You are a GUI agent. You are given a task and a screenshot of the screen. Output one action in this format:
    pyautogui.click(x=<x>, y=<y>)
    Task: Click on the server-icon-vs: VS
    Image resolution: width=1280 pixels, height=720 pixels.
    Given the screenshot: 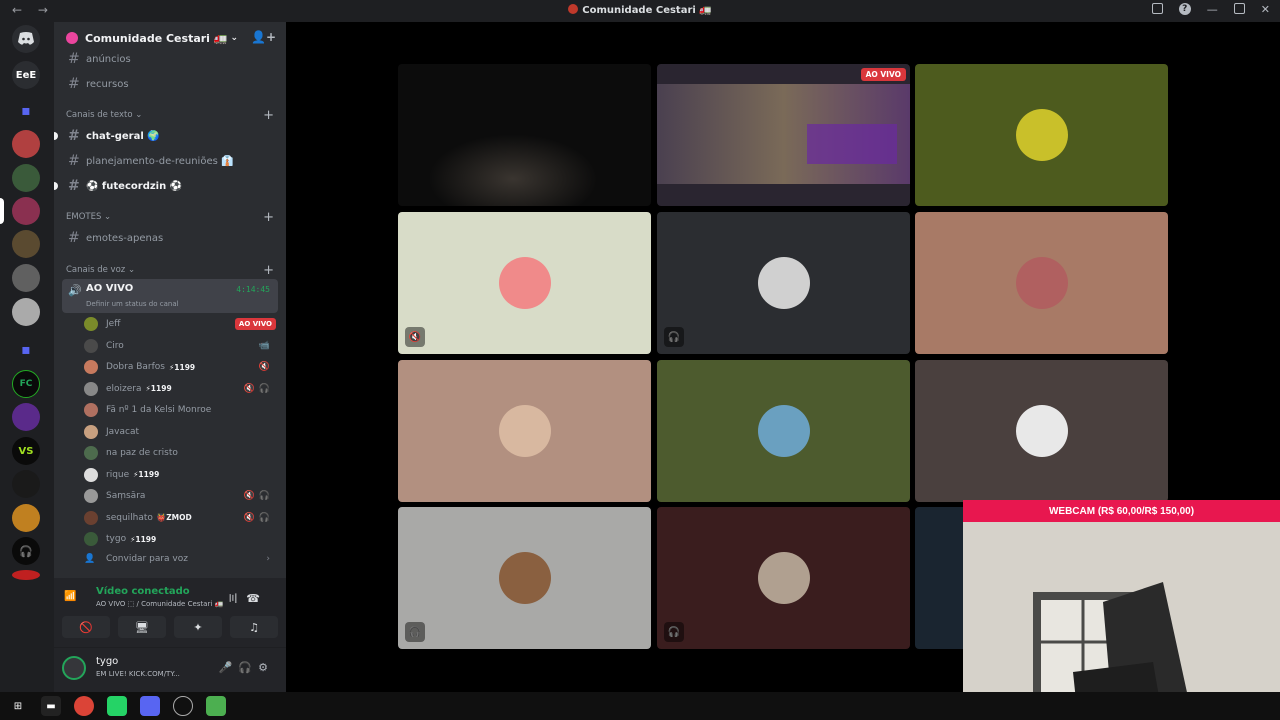 What is the action you would take?
    pyautogui.click(x=26, y=451)
    